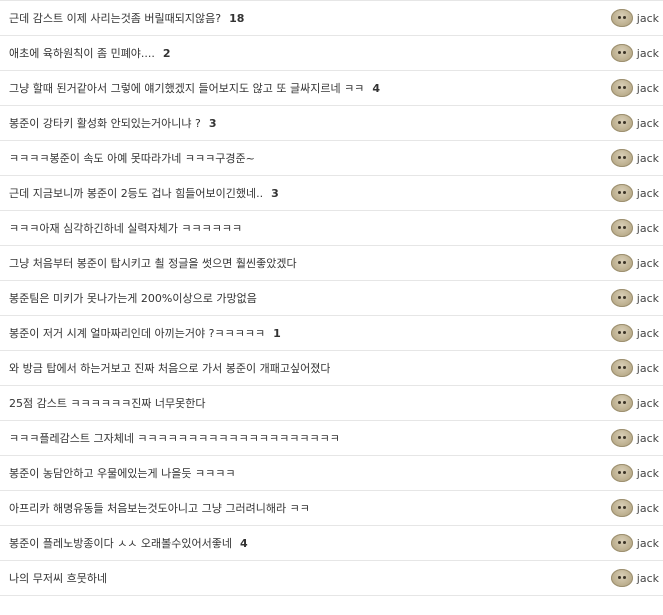 The width and height of the screenshot is (663, 615). What do you see at coordinates (155, 508) in the screenshot?
I see `post-title-link: 아프리카 해명유동들 처음보는것도아니고 그냥 그러려니해라 ㅋㅋ` at bounding box center [155, 508].